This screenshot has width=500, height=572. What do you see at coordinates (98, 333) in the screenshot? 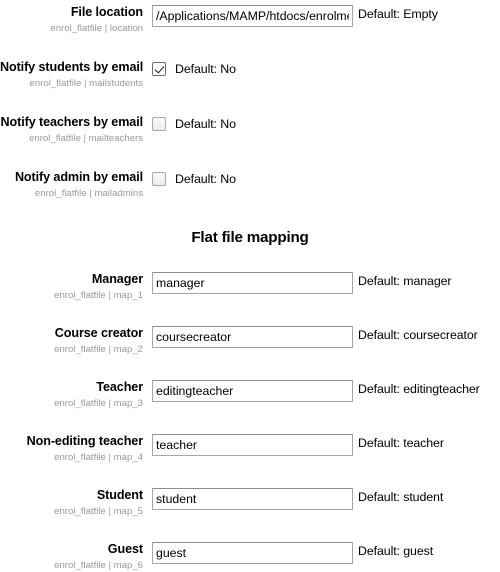
I see `setting-label-text: Course creator` at bounding box center [98, 333].